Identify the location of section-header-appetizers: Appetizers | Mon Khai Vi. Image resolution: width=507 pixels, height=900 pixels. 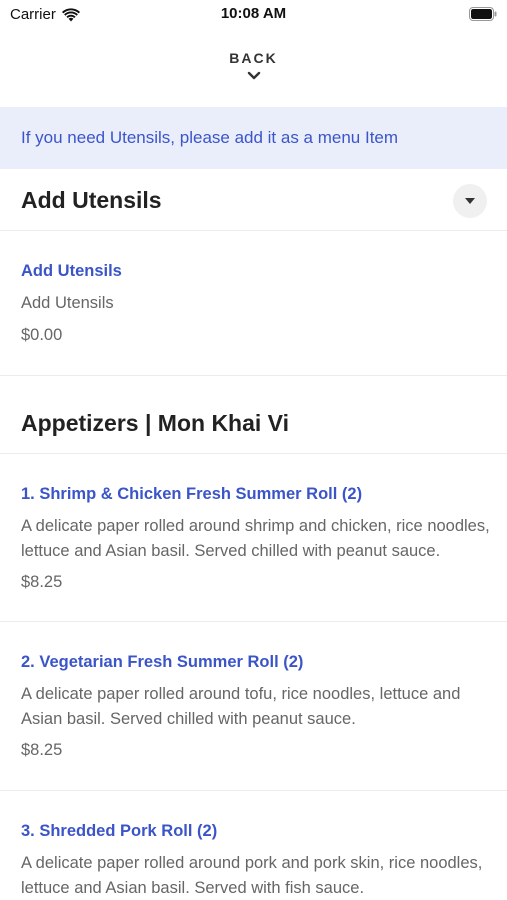
(253, 415).